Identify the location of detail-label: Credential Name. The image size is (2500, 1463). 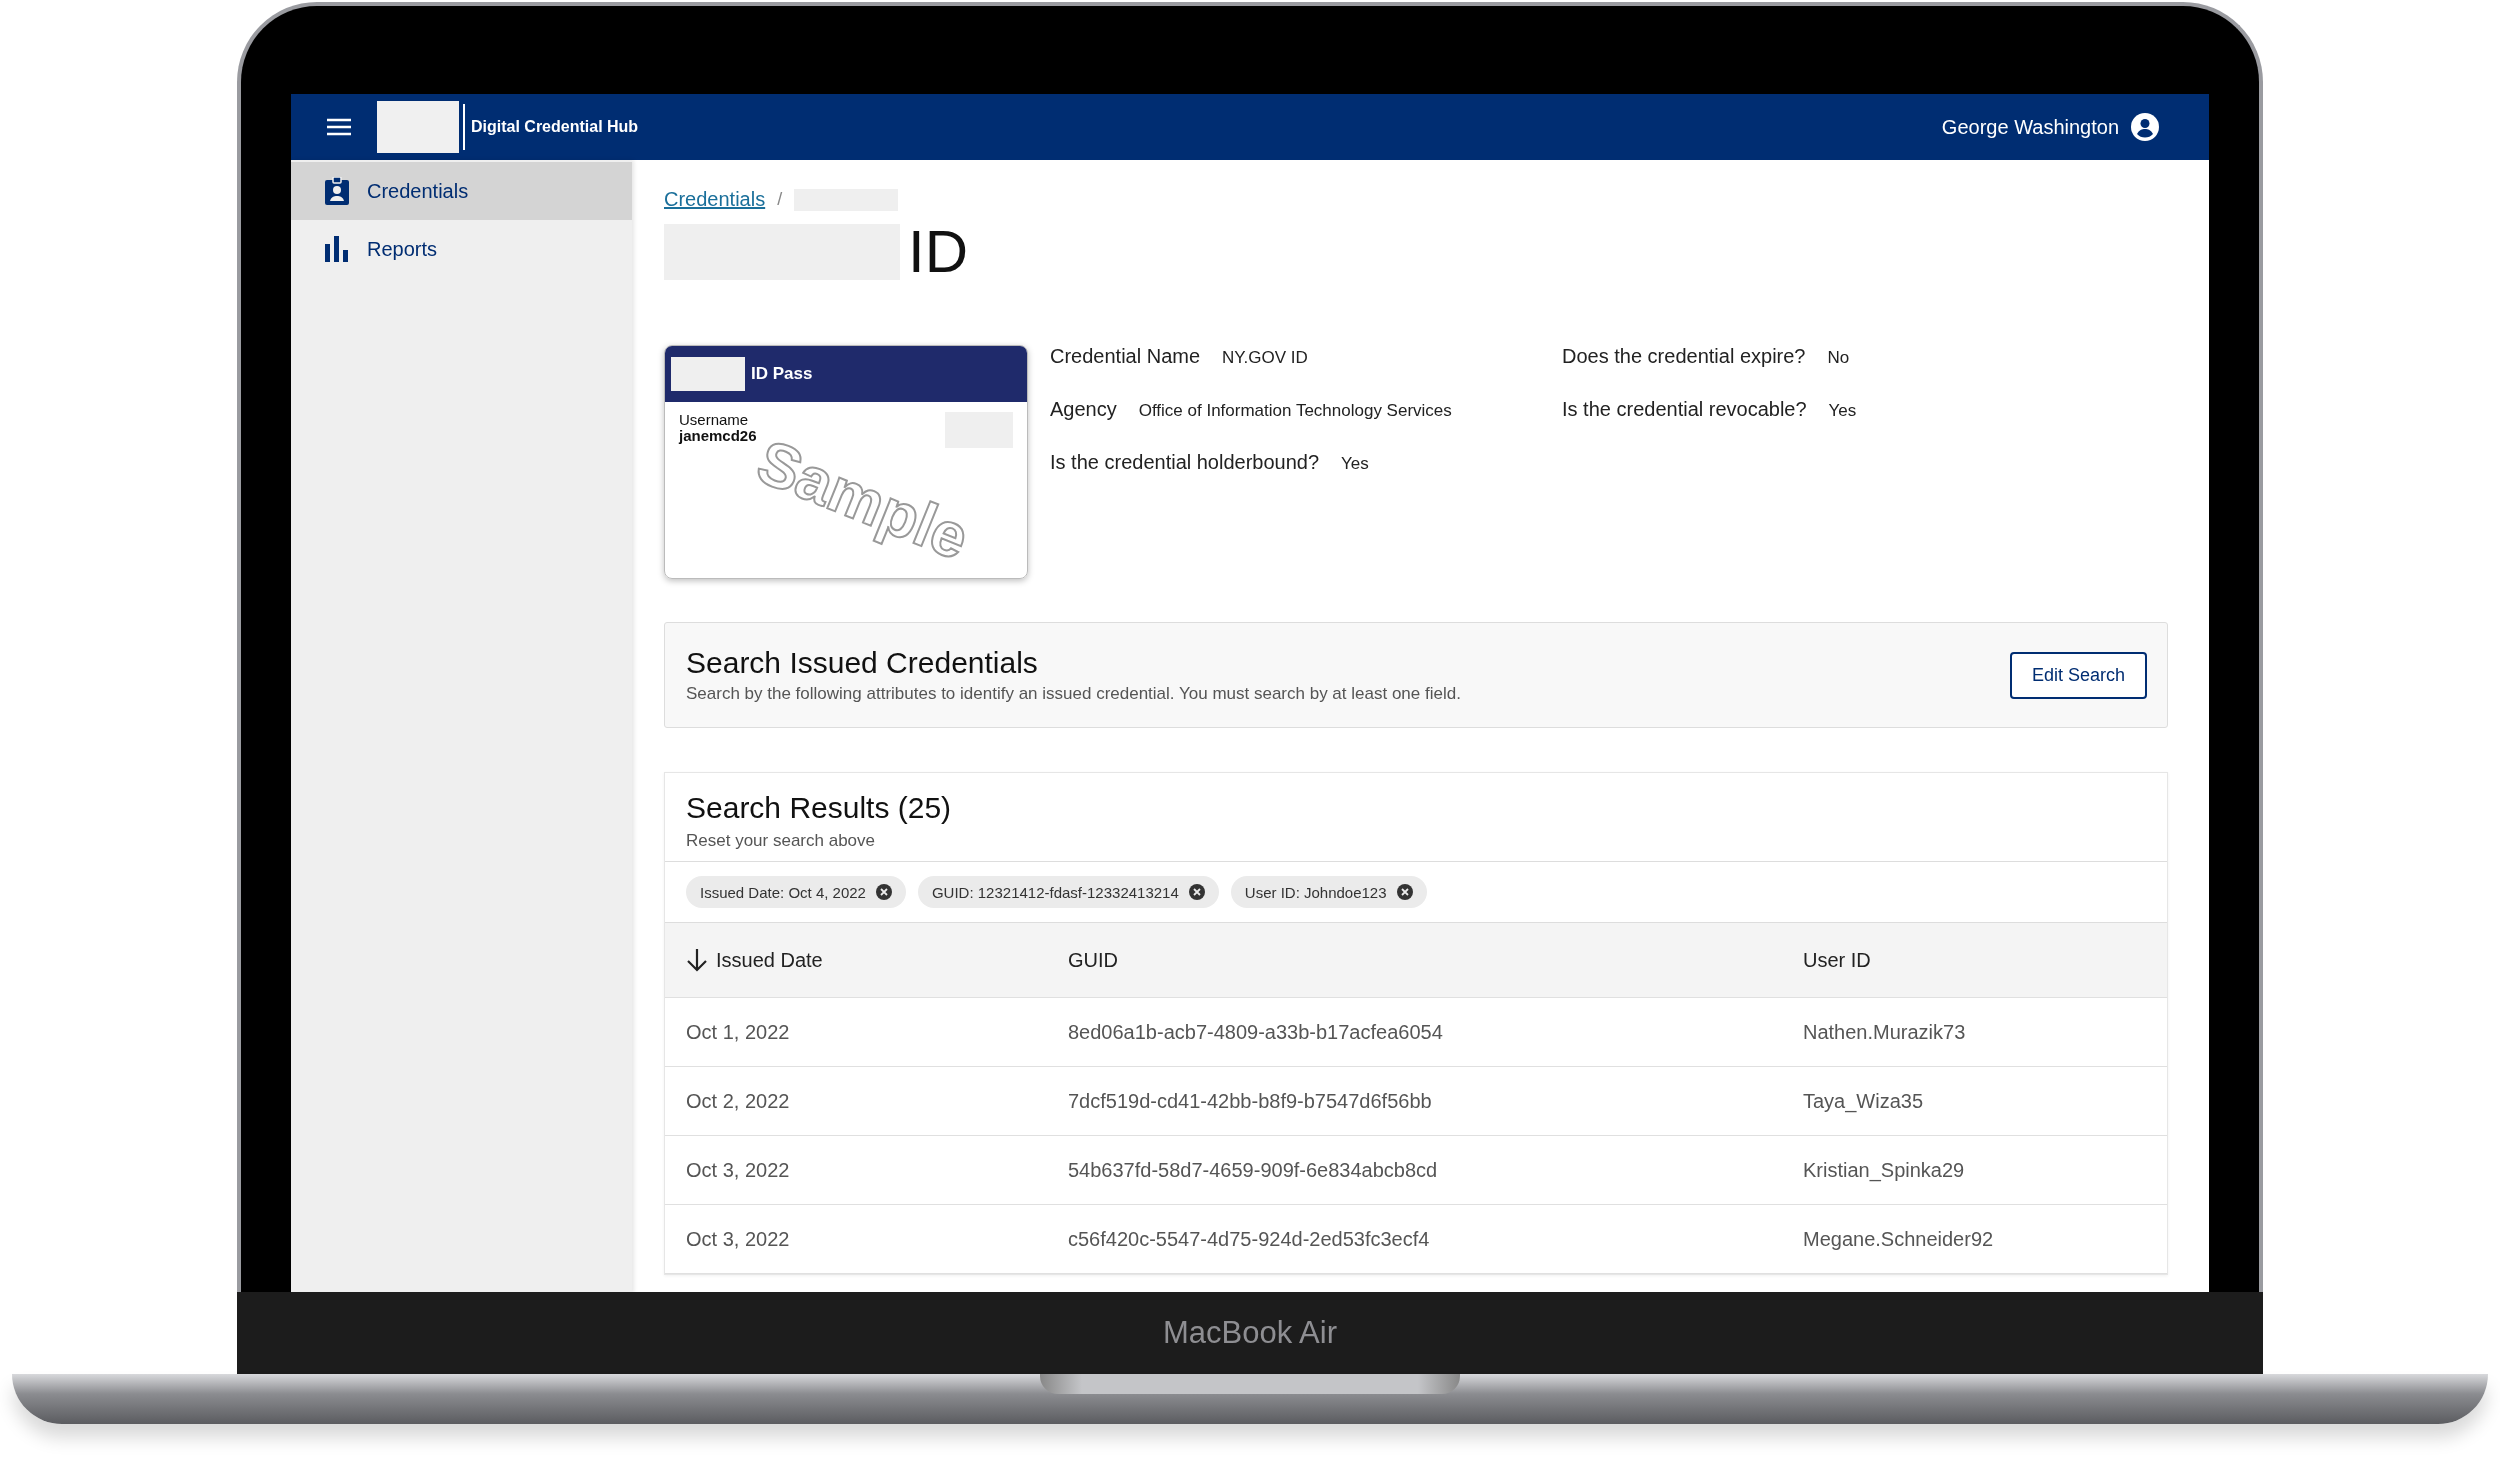
(1125, 356).